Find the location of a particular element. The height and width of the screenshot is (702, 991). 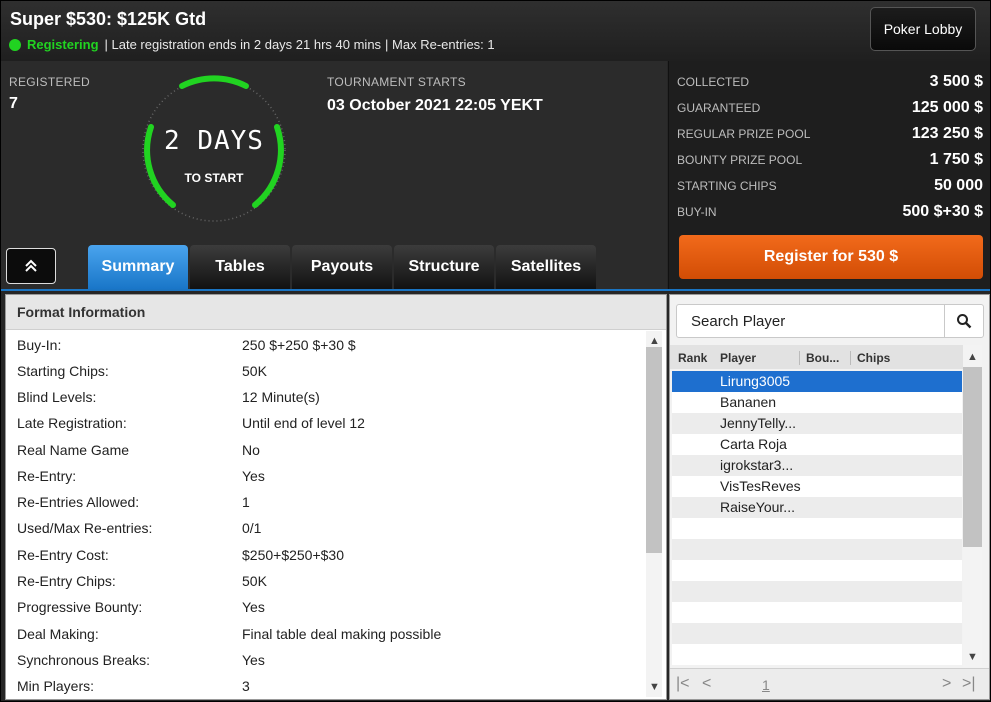

format-row: Progressive Bounty: Yes is located at coordinates (141, 607).